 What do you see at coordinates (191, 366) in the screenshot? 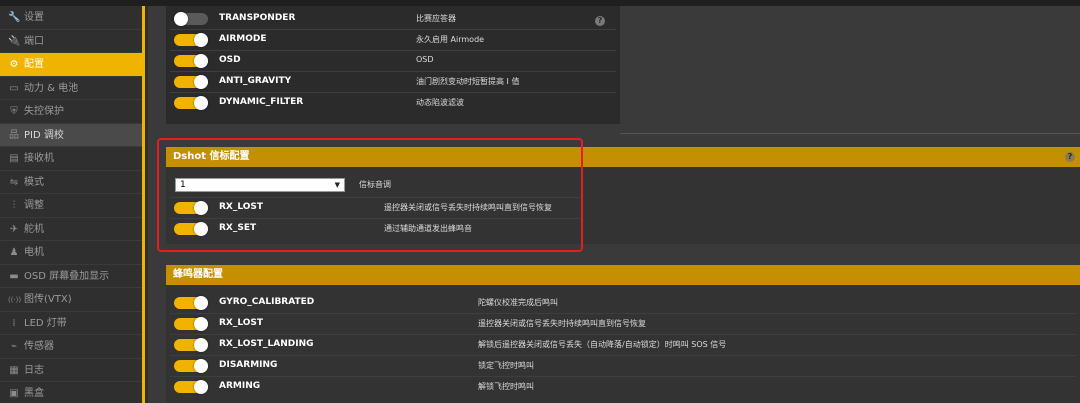
I see `beeper-toggle-disarming` at bounding box center [191, 366].